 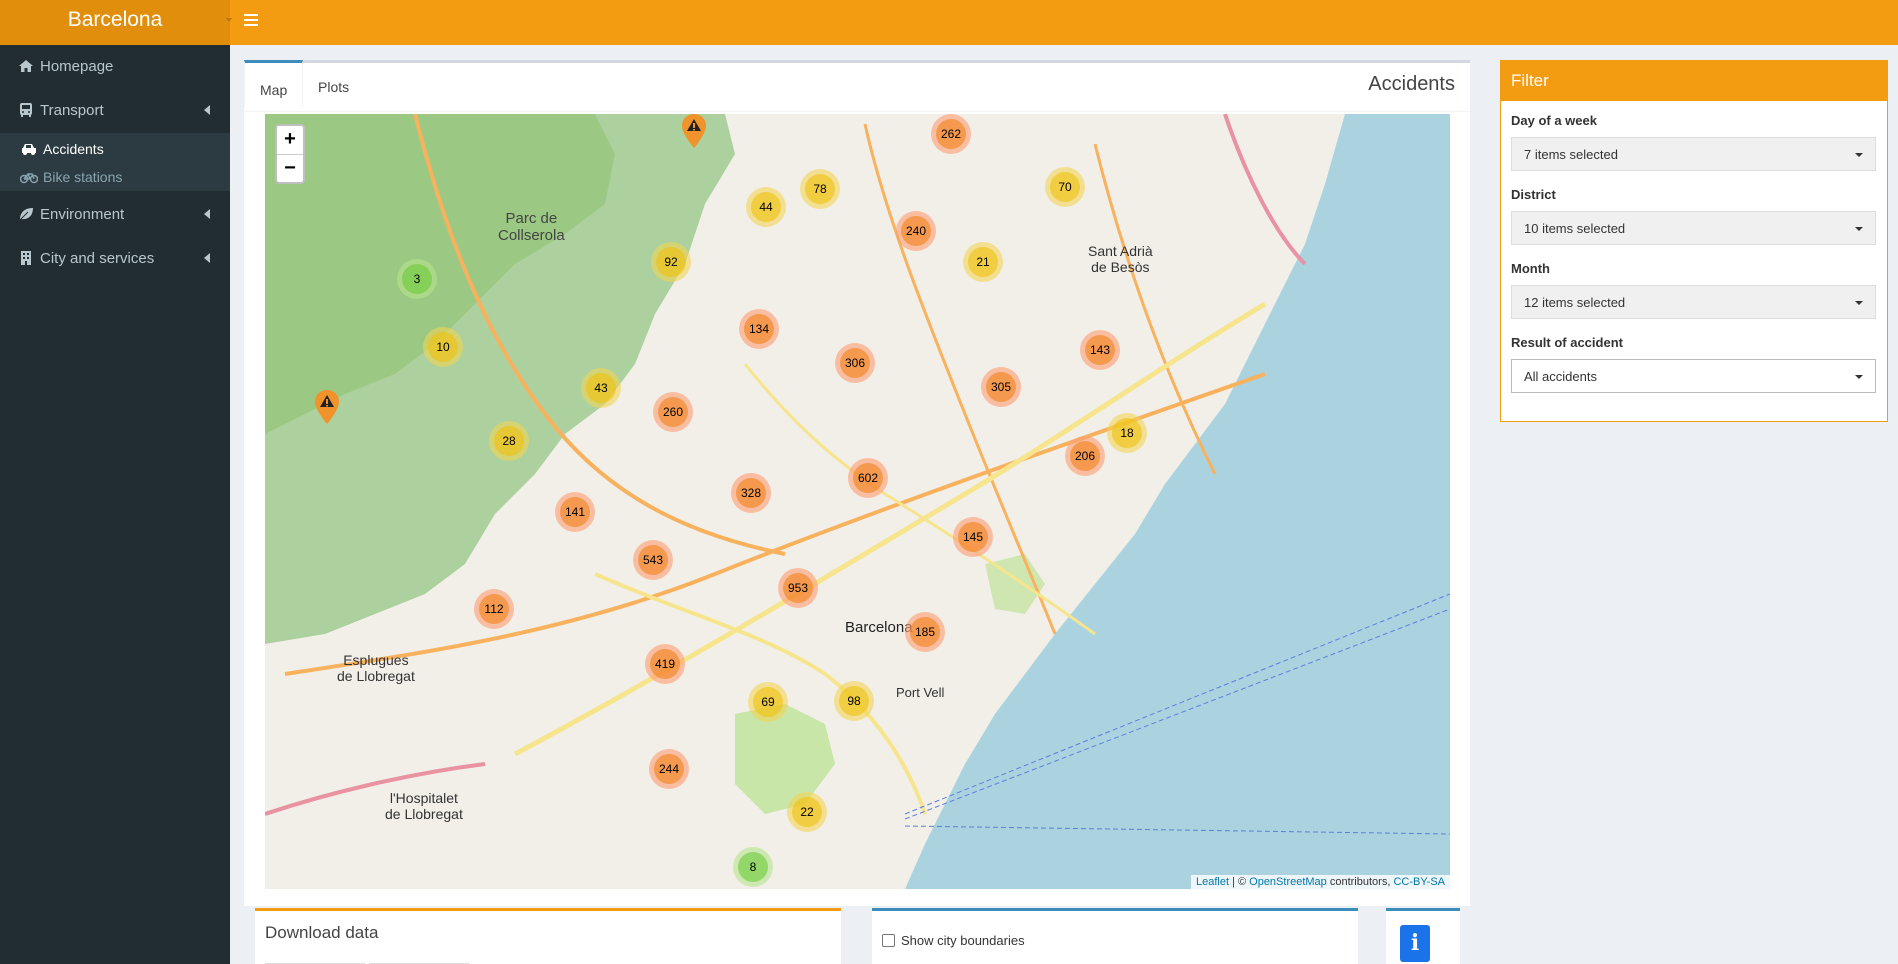 What do you see at coordinates (115, 259) in the screenshot?
I see `sidebar-item-city-and-services: City and services` at bounding box center [115, 259].